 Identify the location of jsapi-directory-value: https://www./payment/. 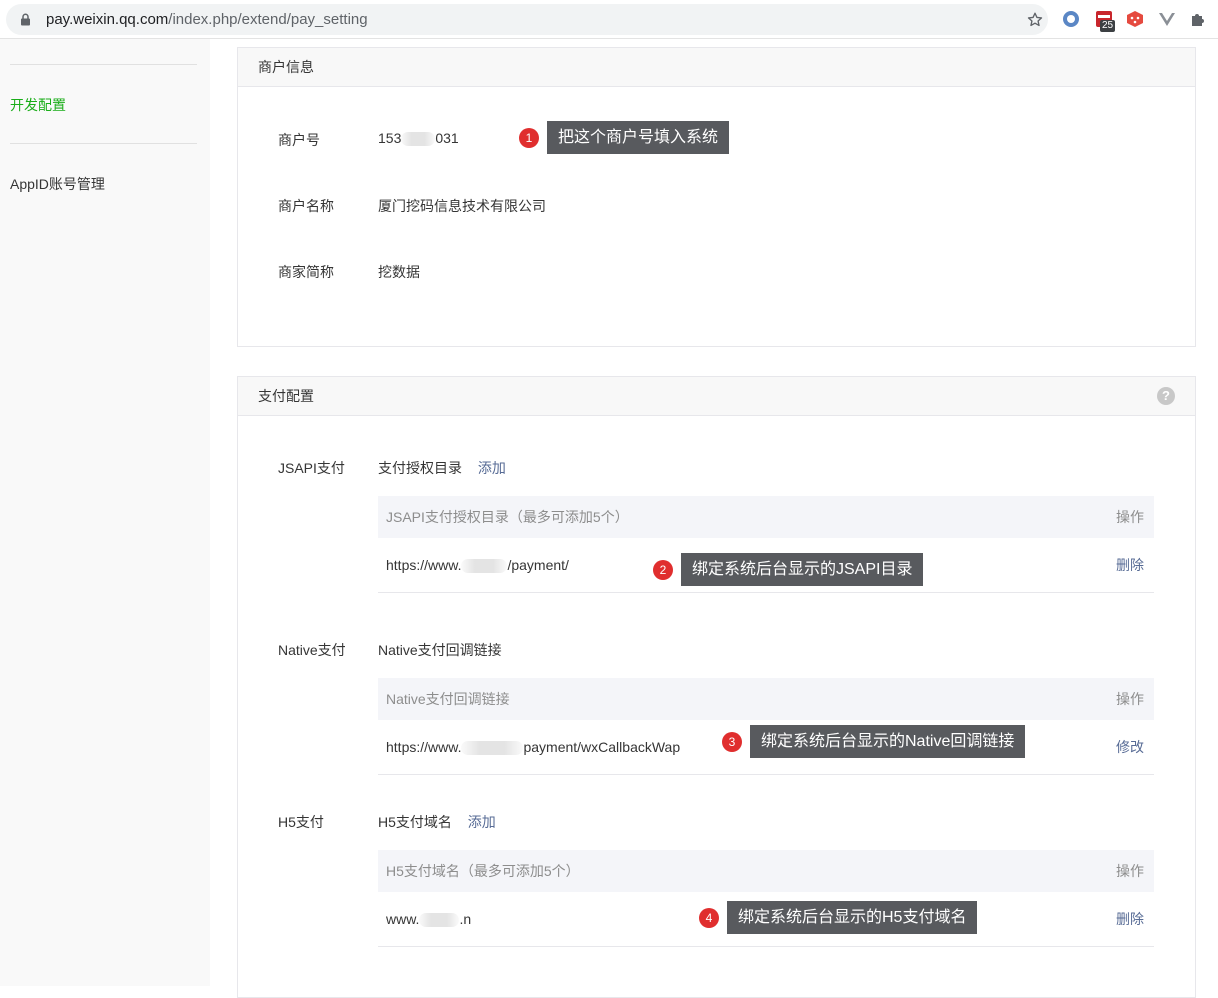
(477, 565).